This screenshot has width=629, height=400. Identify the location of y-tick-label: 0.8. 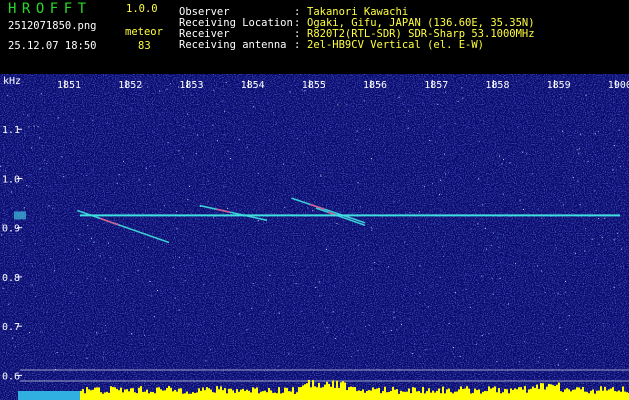
(11, 278).